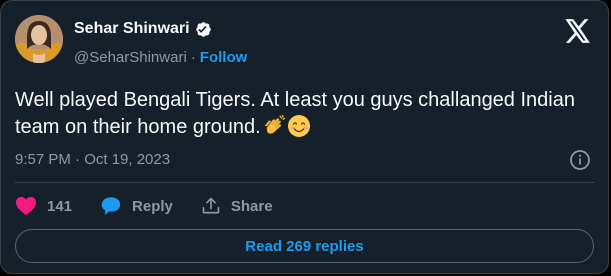 The image size is (611, 276). I want to click on tweet-actions: 141 Reply Share, so click(158, 206).